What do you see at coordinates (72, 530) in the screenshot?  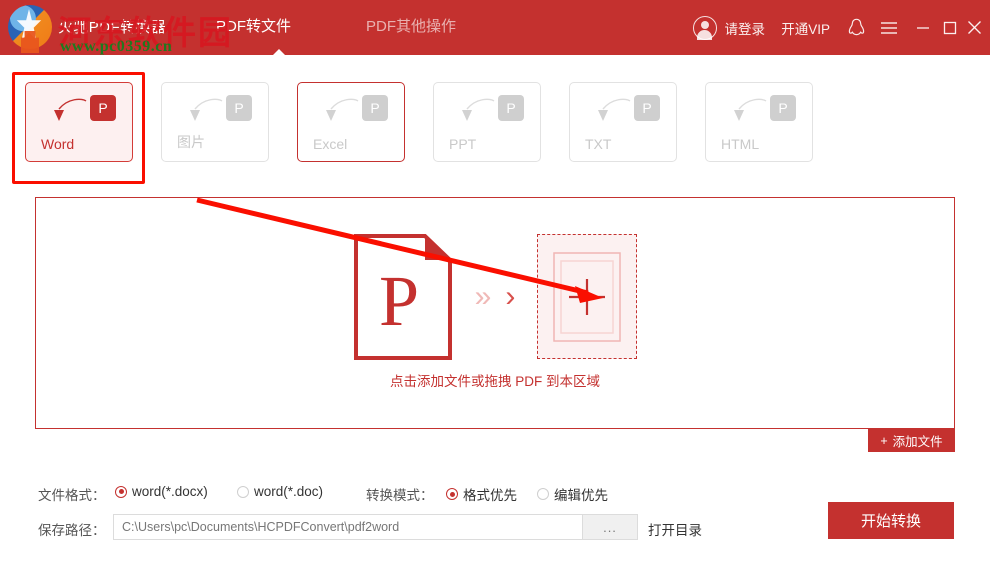 I see `save-path-label: 保存路径：` at bounding box center [72, 530].